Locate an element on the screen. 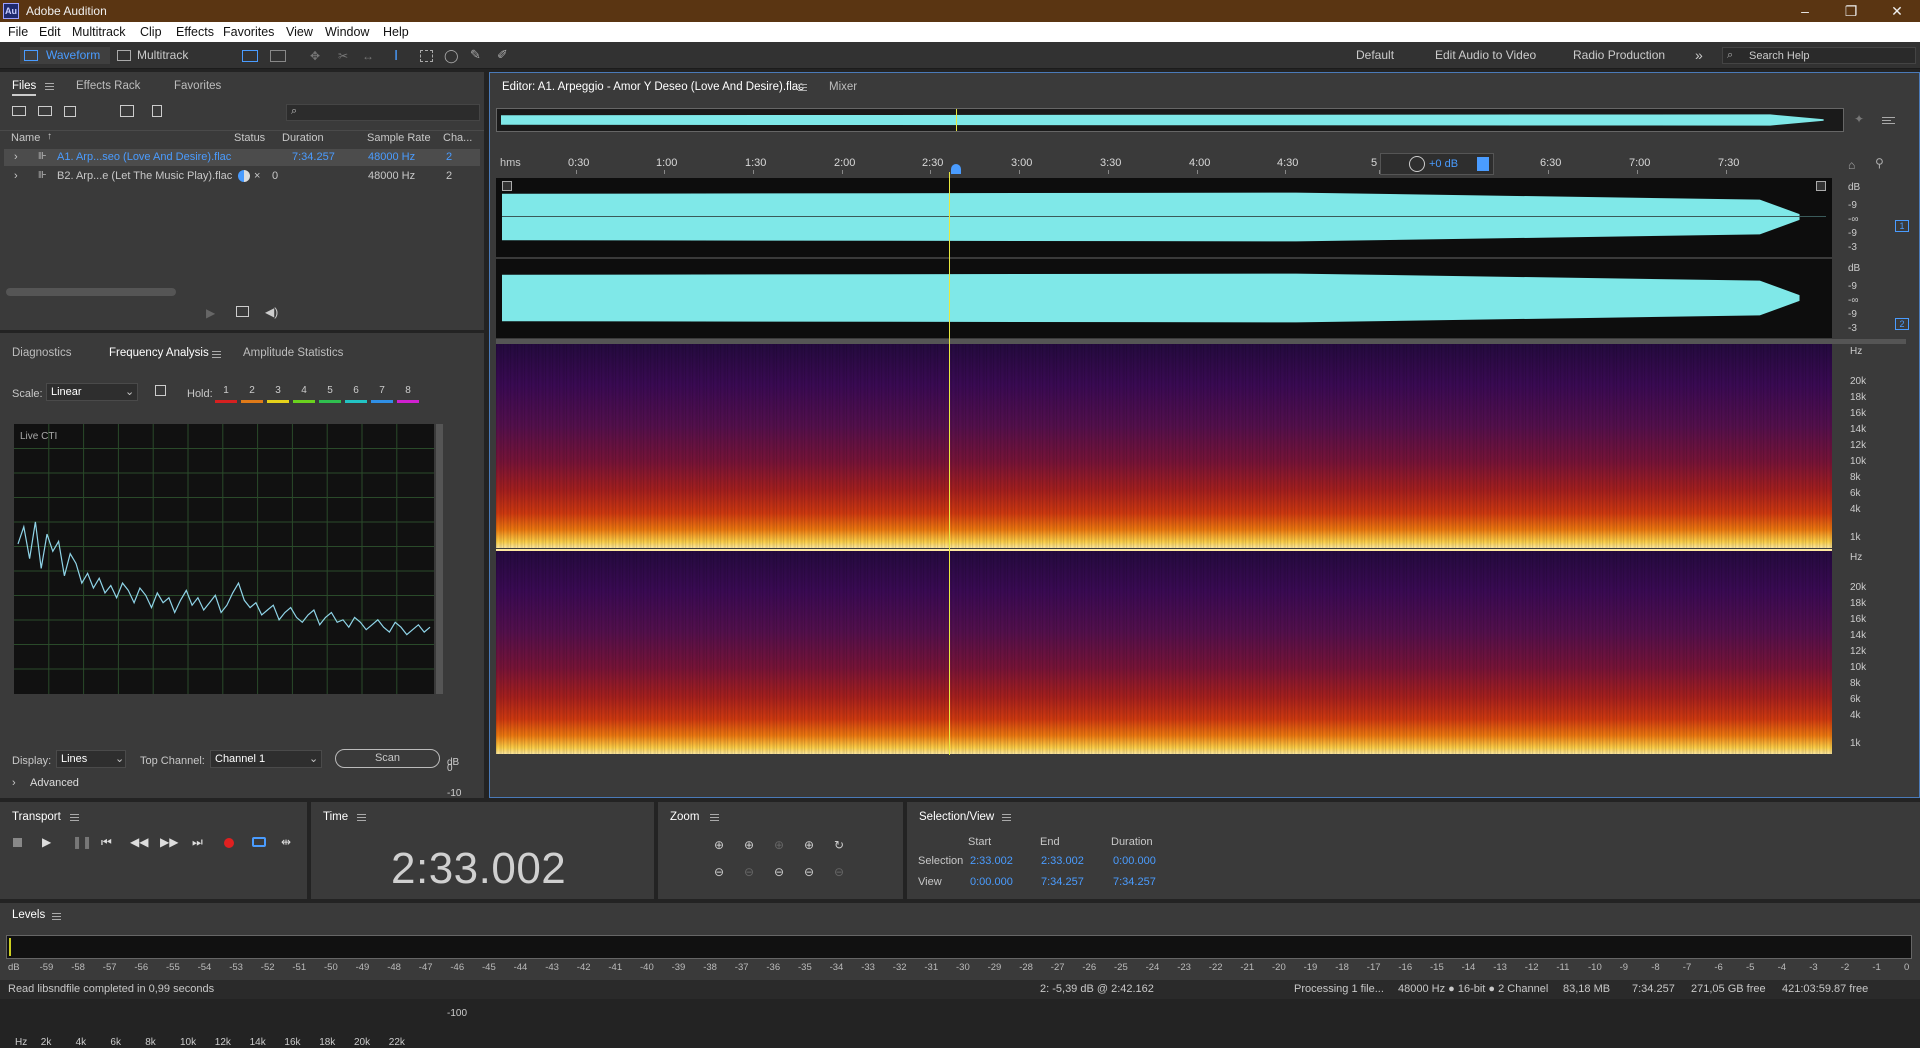 This screenshot has height=1048, width=1920. zoom-out-time-icon: ⊖ is located at coordinates (749, 872).